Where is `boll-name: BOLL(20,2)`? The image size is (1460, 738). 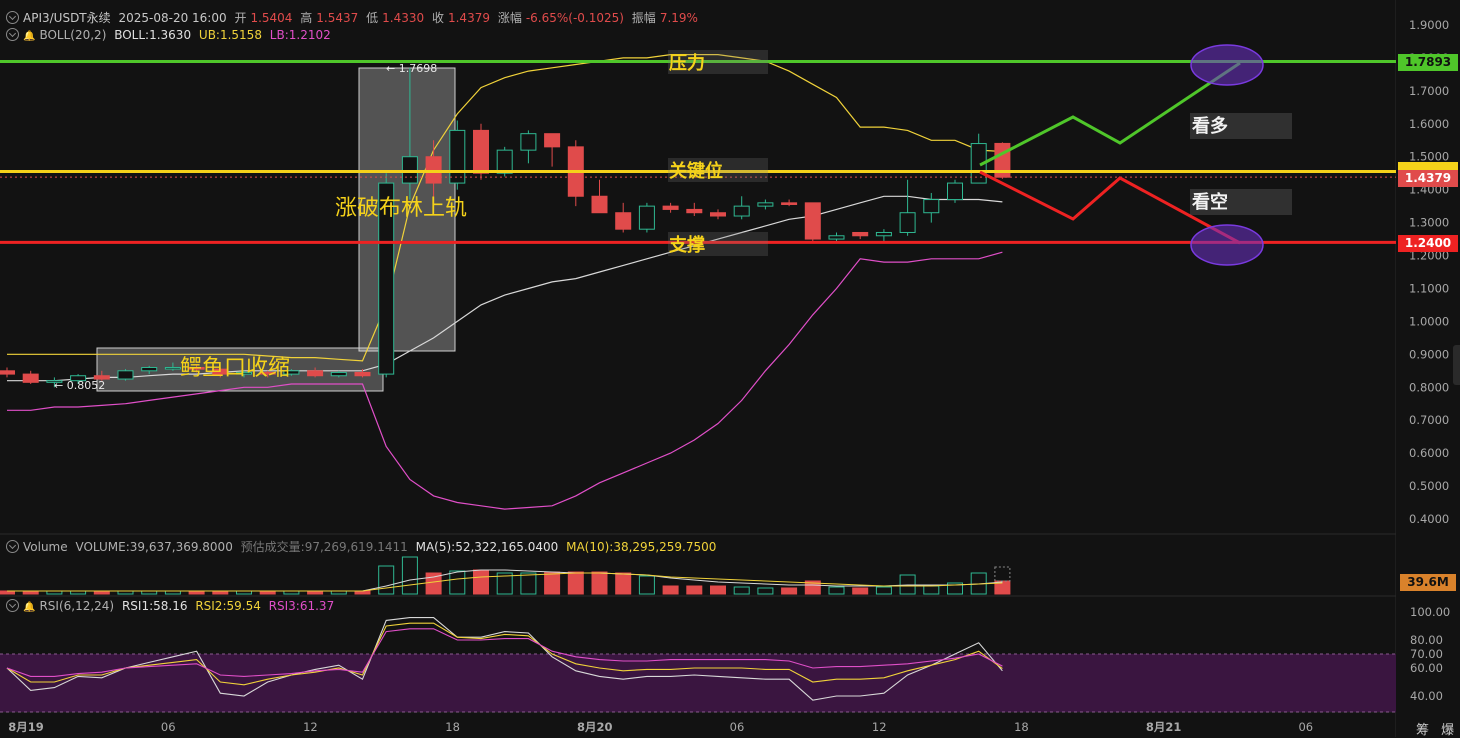
boll-name: BOLL(20,2) is located at coordinates (73, 35).